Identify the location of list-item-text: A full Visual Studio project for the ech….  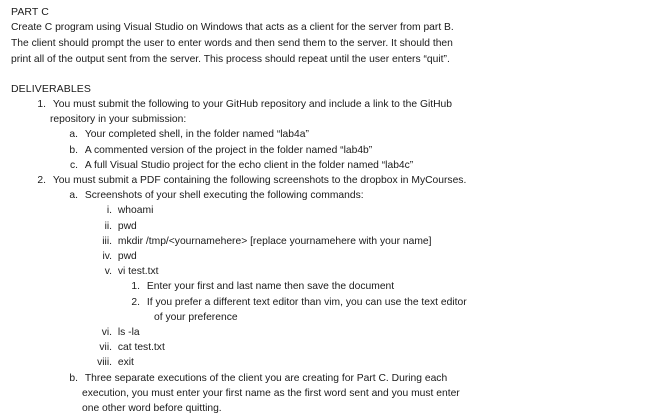
(249, 165).